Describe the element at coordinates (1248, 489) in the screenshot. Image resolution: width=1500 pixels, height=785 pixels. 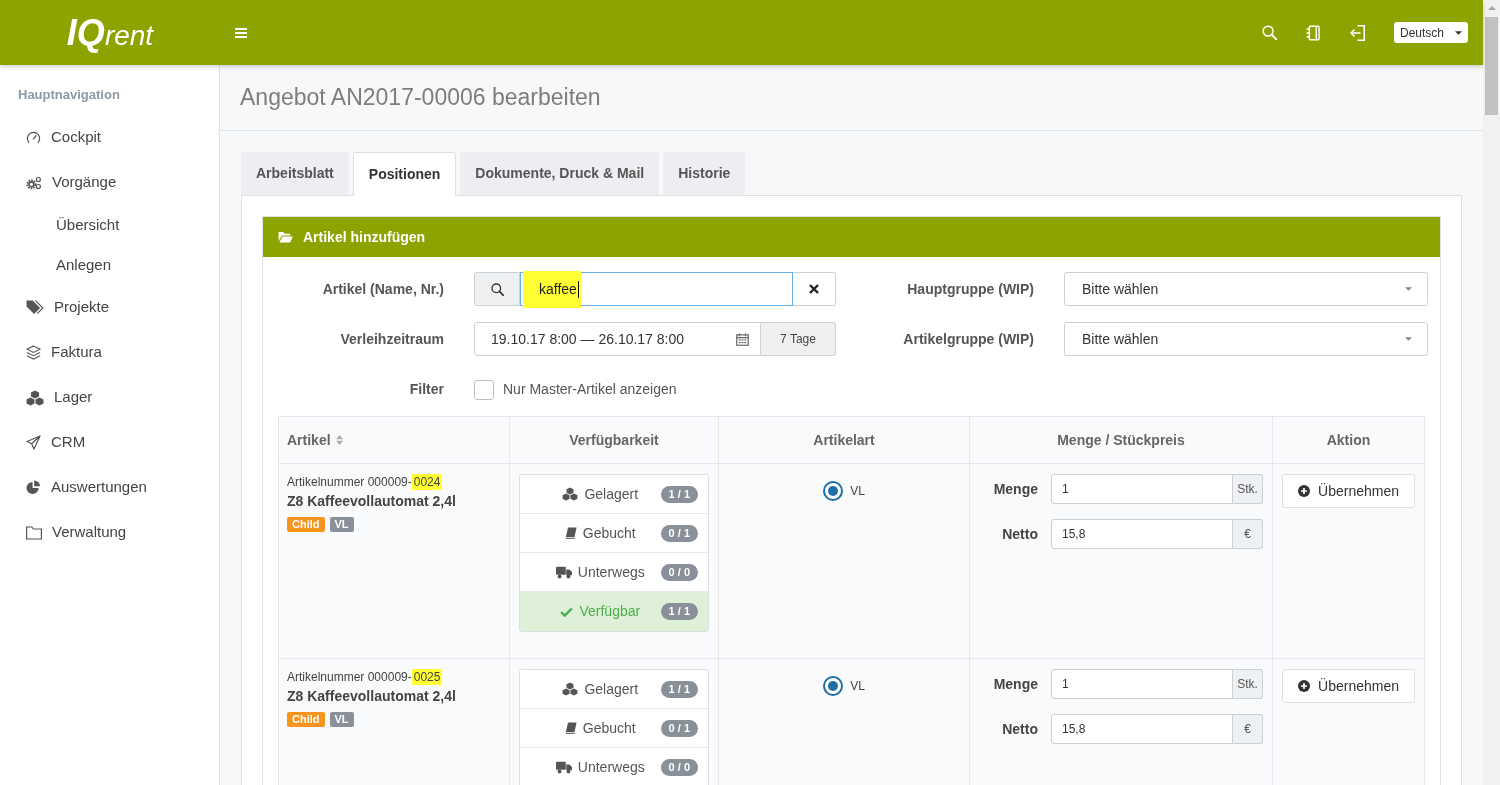
I see `unit-addon: Stk.` at that location.